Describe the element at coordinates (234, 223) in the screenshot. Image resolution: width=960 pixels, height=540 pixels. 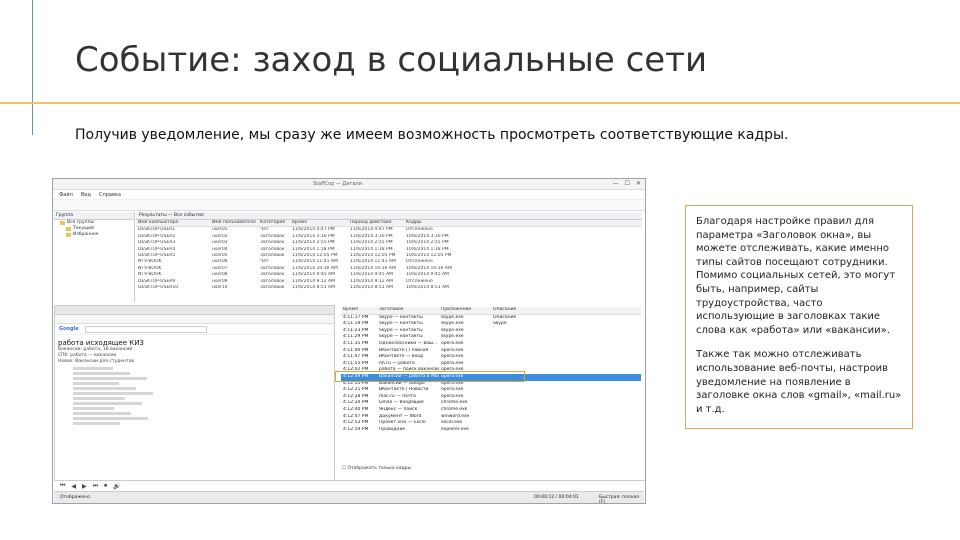
I see `column-header: Имя пользователя` at that location.